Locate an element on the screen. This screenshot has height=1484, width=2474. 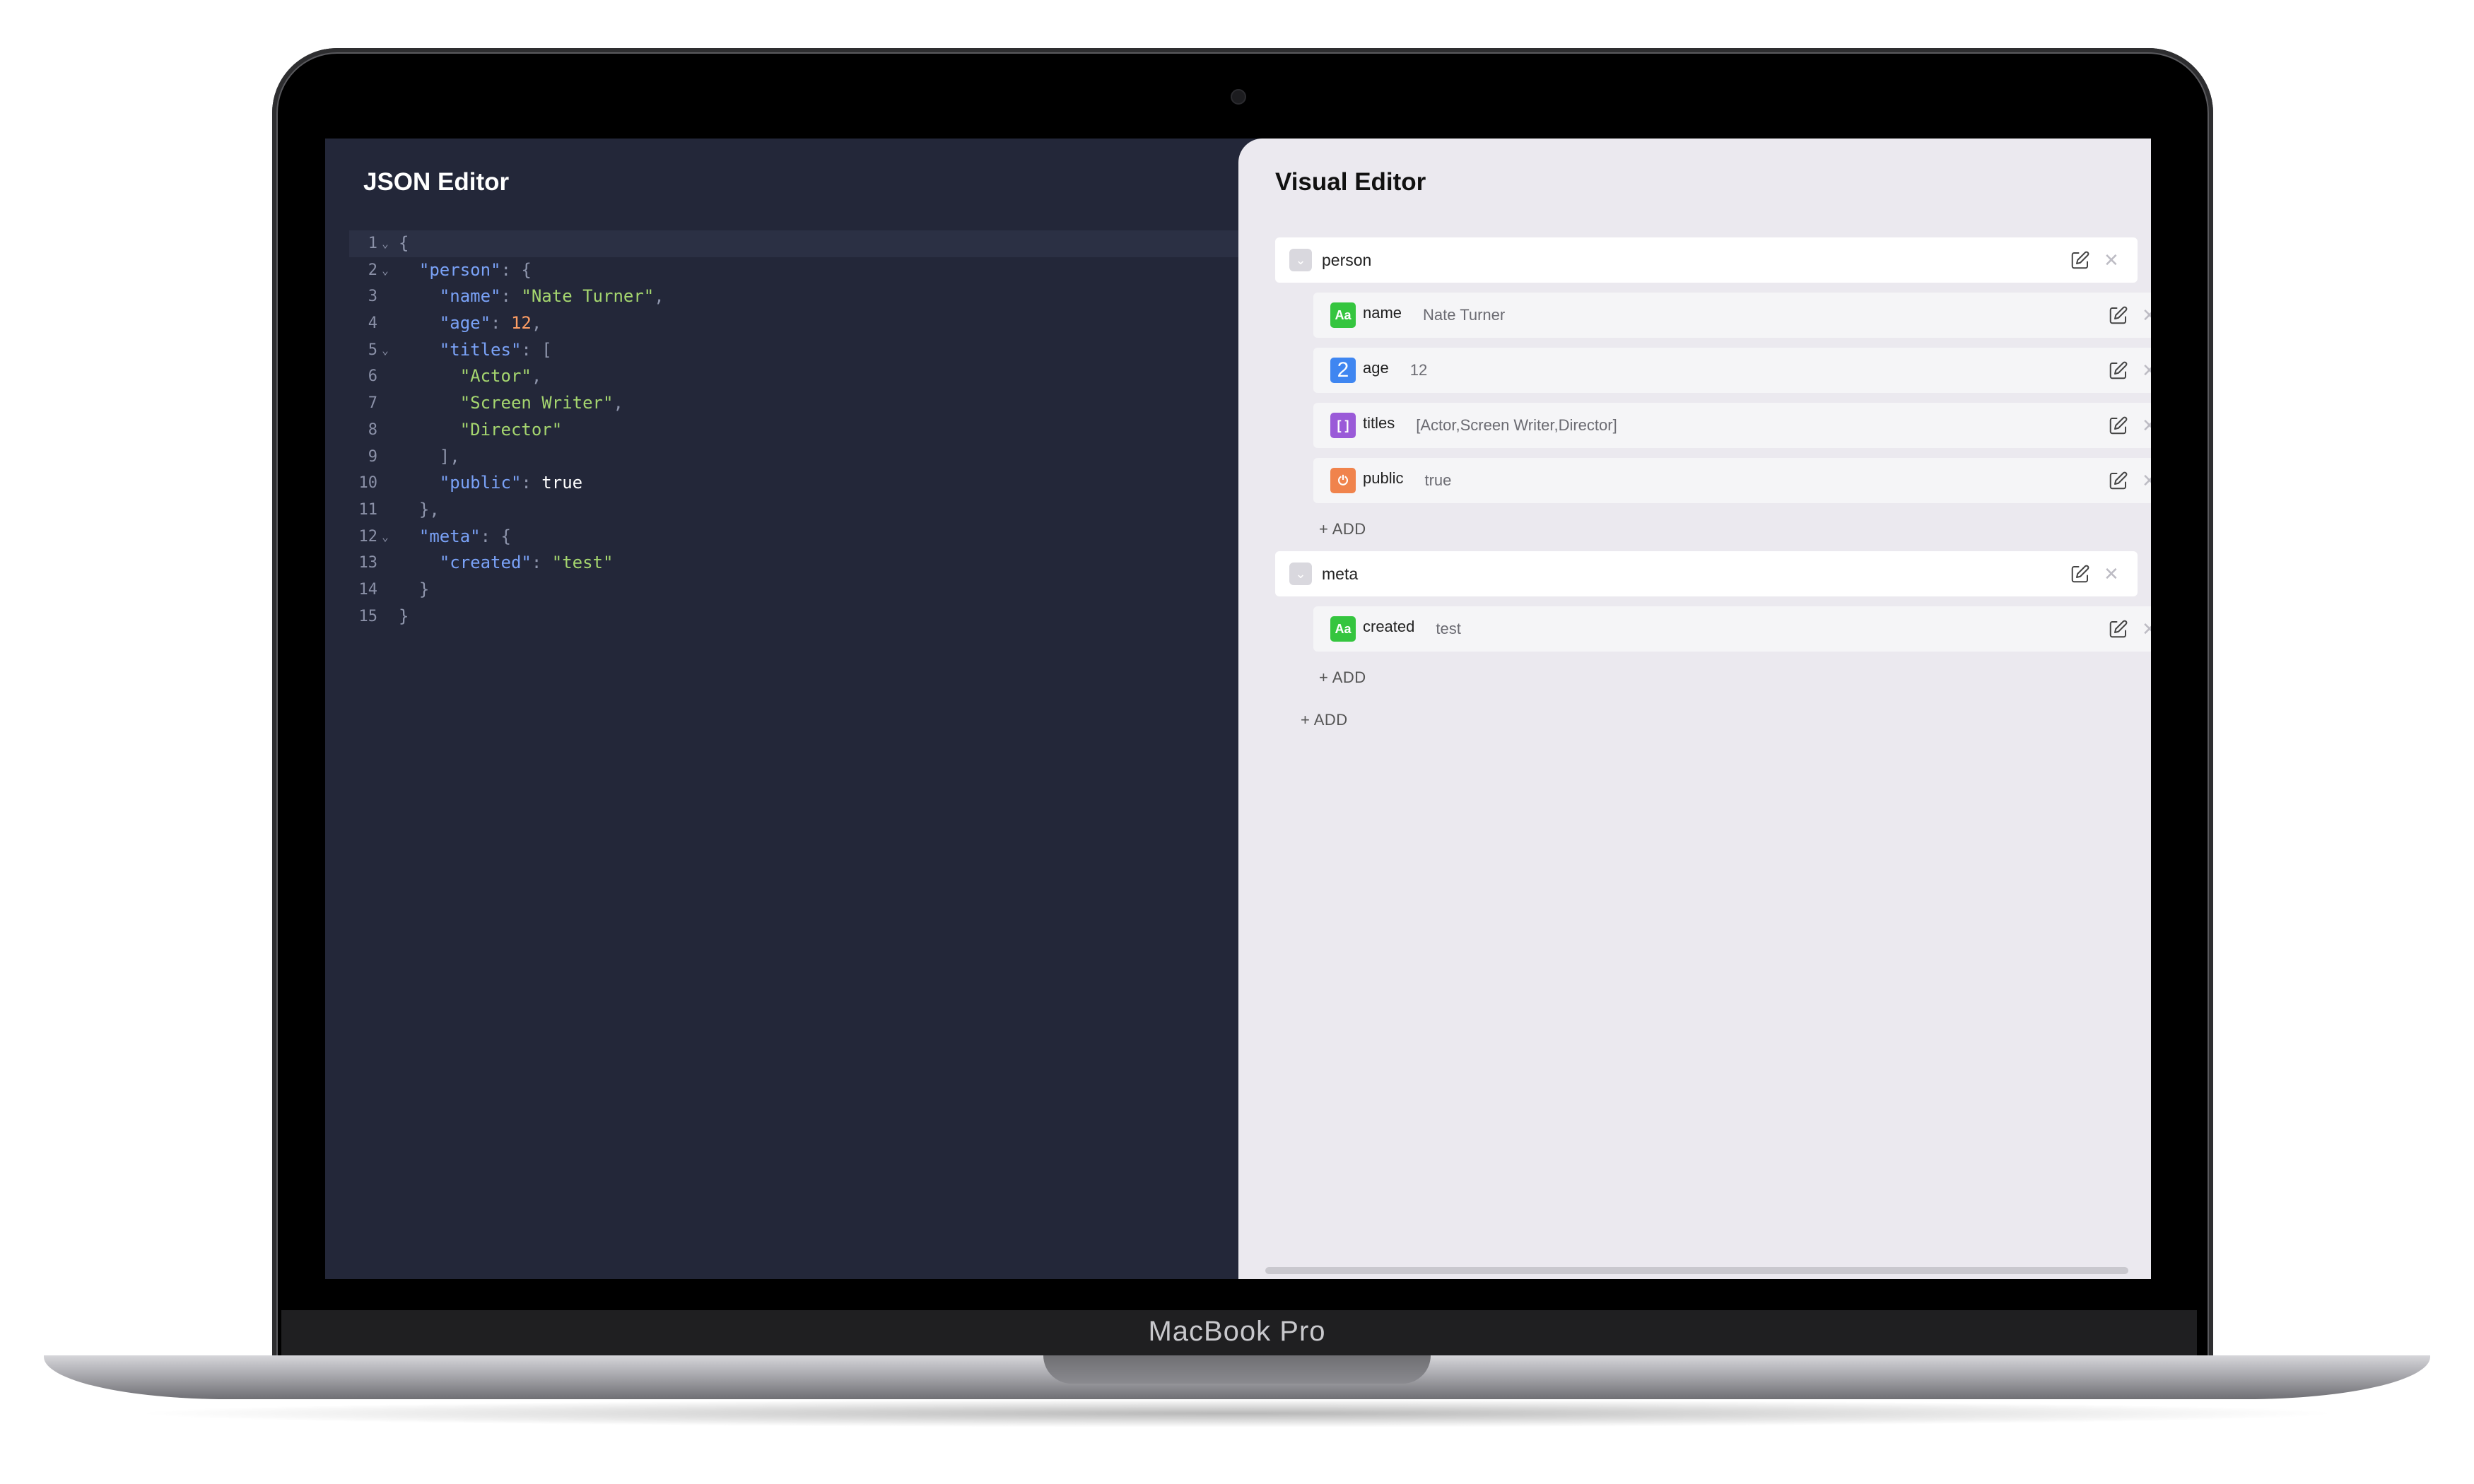
code-text: "person": { is located at coordinates (475, 269).